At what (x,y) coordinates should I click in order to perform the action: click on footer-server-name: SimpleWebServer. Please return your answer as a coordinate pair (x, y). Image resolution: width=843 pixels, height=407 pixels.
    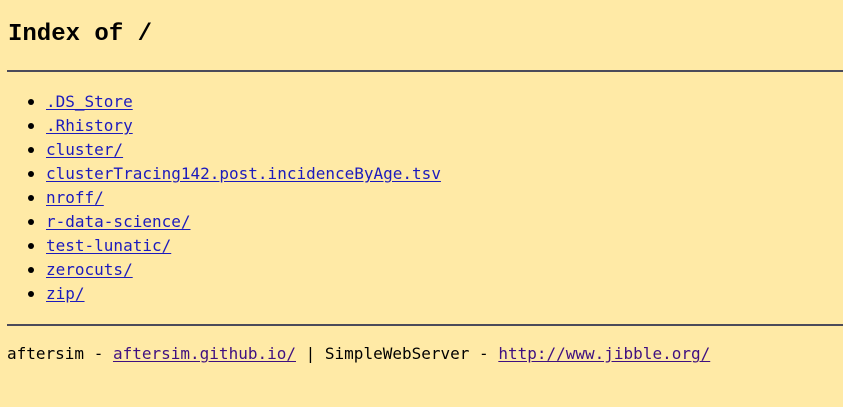
    Looking at the image, I should click on (397, 353).